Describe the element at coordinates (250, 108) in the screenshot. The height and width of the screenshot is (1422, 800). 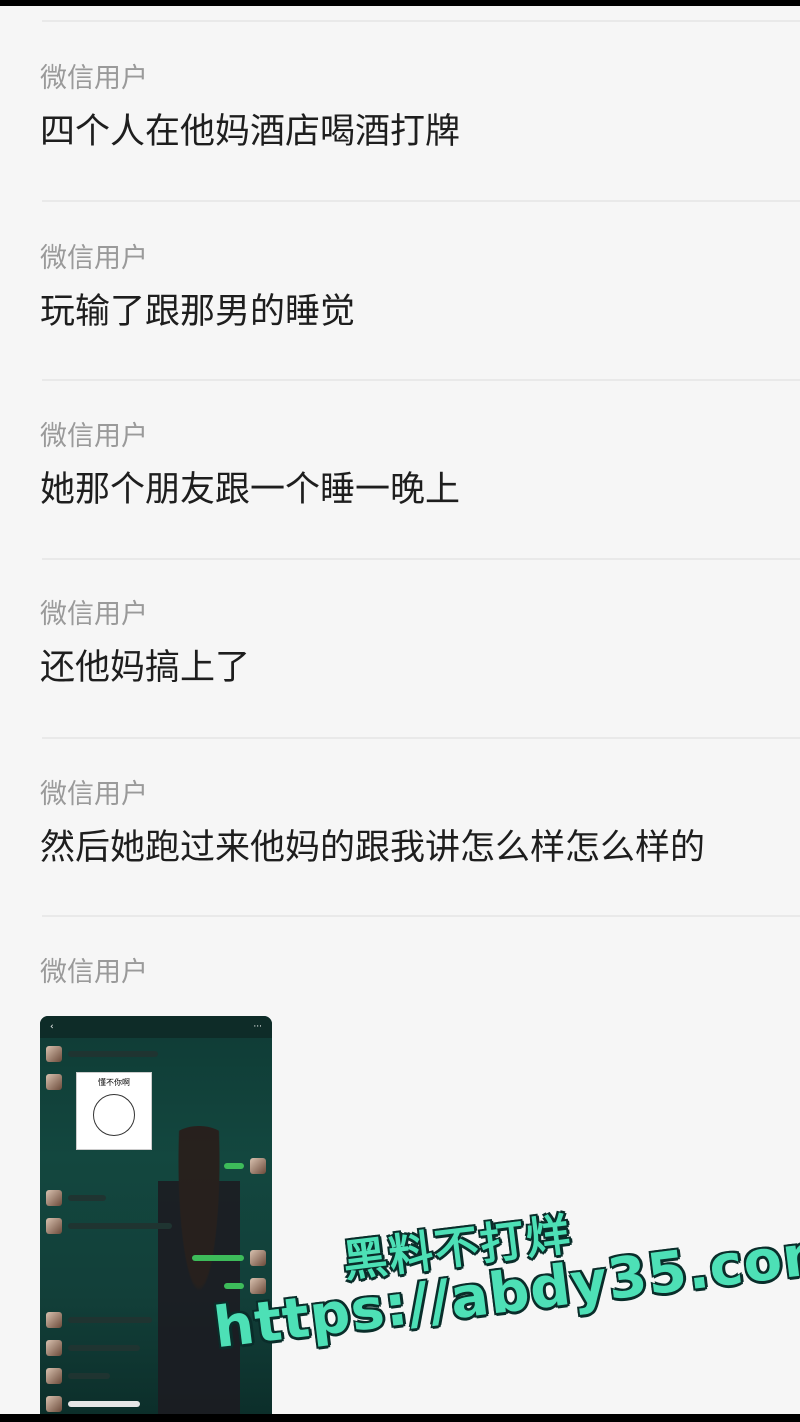
I see `message-item: 微信用户 四个人在他妈酒店喝酒打牌` at that location.